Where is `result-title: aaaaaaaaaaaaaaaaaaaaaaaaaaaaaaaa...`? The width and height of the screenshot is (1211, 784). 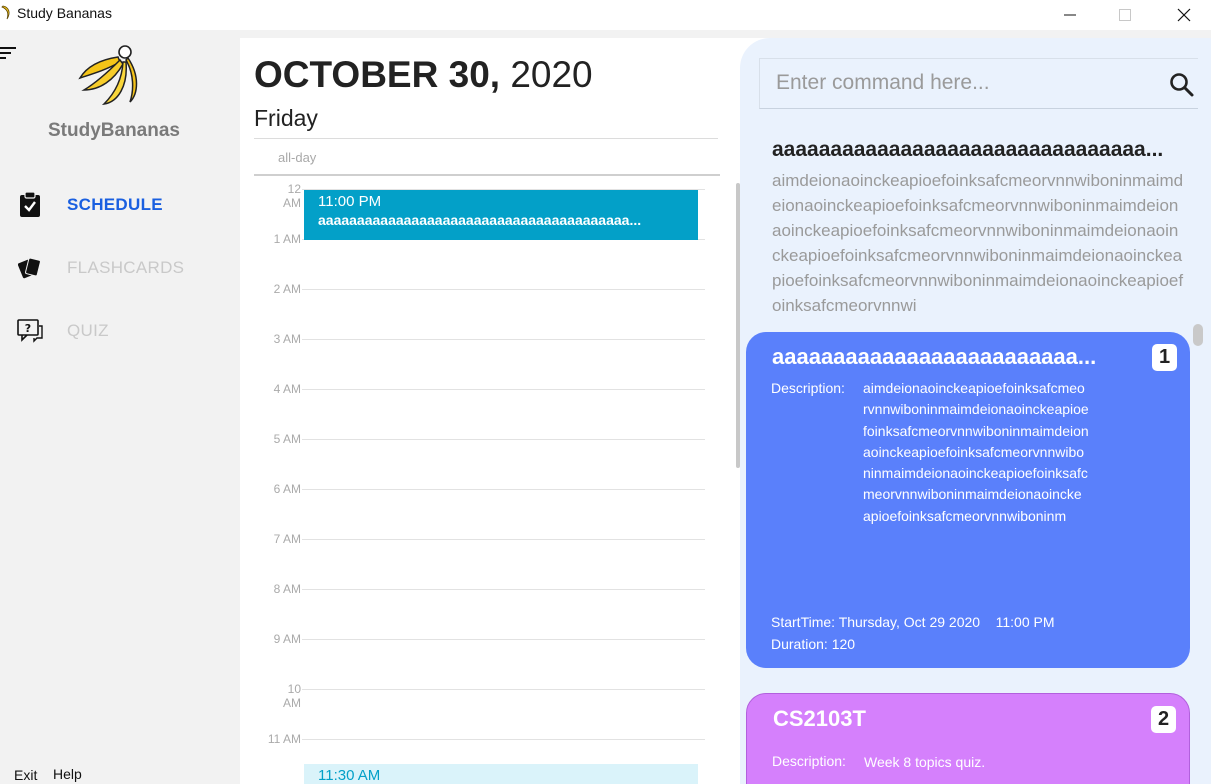
result-title: aaaaaaaaaaaaaaaaaaaaaaaaaaaaaaaa... is located at coordinates (968, 149).